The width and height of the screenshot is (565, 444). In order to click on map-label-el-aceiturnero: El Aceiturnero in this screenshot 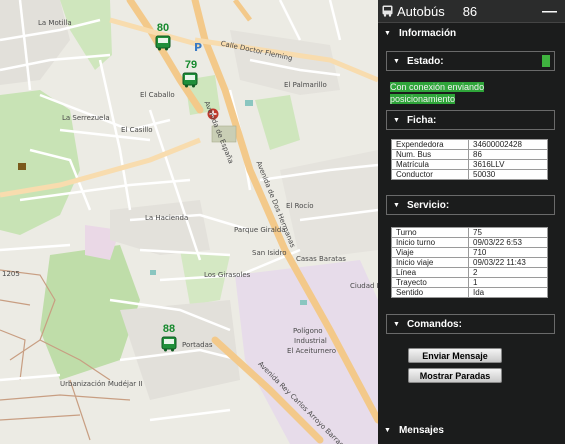, I will do `click(312, 351)`.